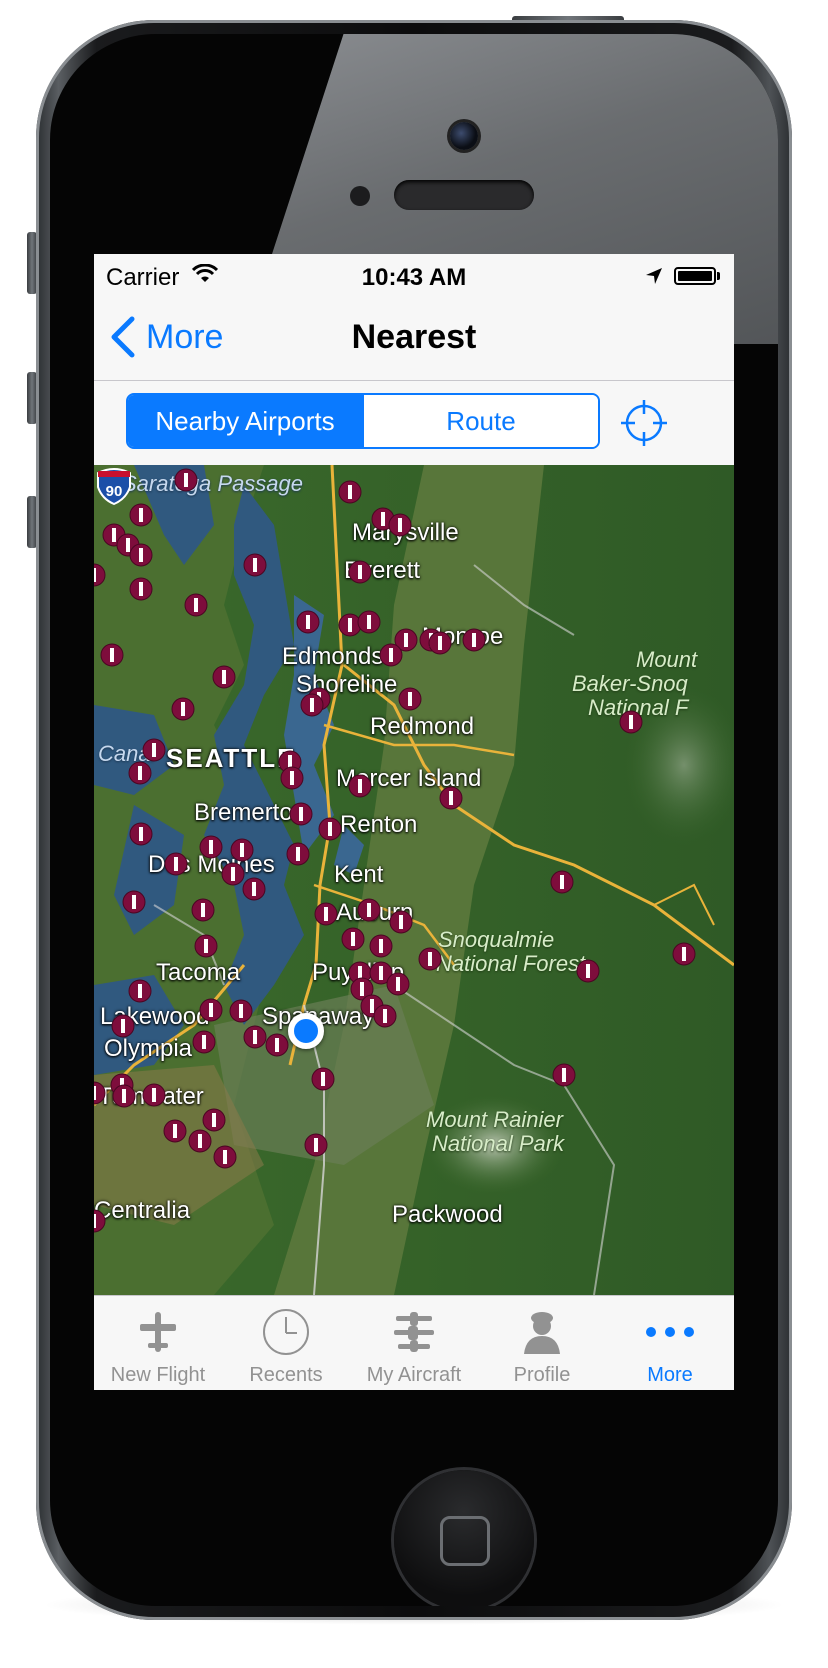 Image resolution: width=828 pixels, height=1668 pixels. What do you see at coordinates (670, 1332) in the screenshot?
I see `more-dots-icon` at bounding box center [670, 1332].